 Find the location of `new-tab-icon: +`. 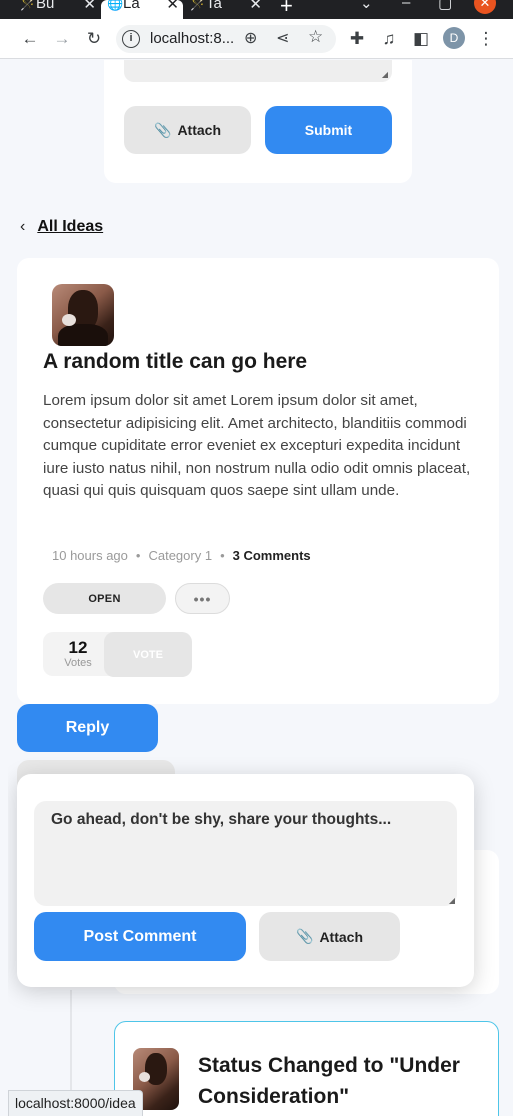

new-tab-icon: + is located at coordinates (286, 9).